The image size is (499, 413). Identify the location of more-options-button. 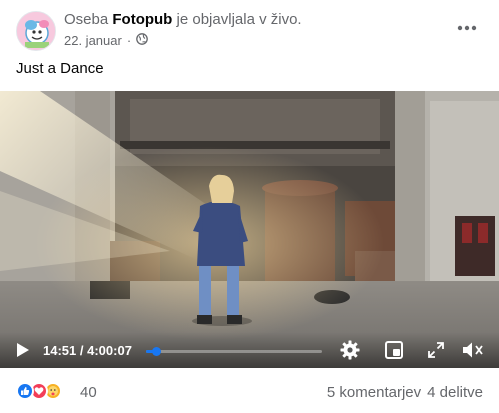
(467, 28).